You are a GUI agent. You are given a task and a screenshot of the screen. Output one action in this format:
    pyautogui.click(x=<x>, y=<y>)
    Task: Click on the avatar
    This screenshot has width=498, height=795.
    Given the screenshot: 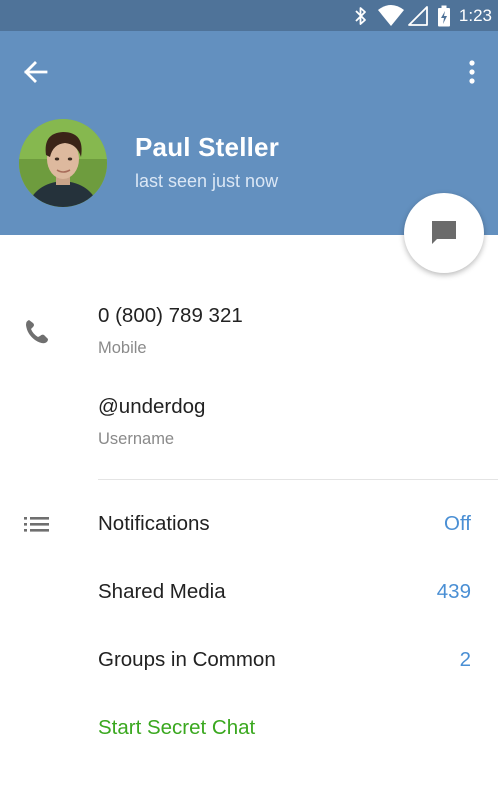 What is the action you would take?
    pyautogui.click(x=63, y=163)
    